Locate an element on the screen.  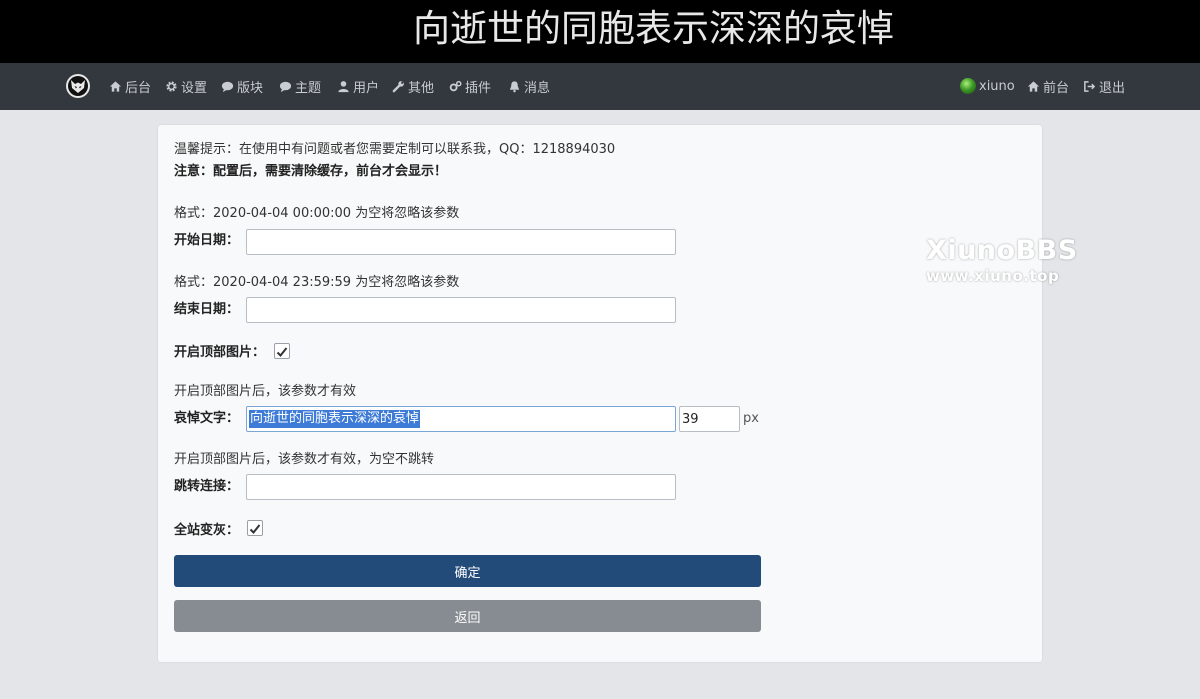
back-button-label: 返回 is located at coordinates (467, 618).